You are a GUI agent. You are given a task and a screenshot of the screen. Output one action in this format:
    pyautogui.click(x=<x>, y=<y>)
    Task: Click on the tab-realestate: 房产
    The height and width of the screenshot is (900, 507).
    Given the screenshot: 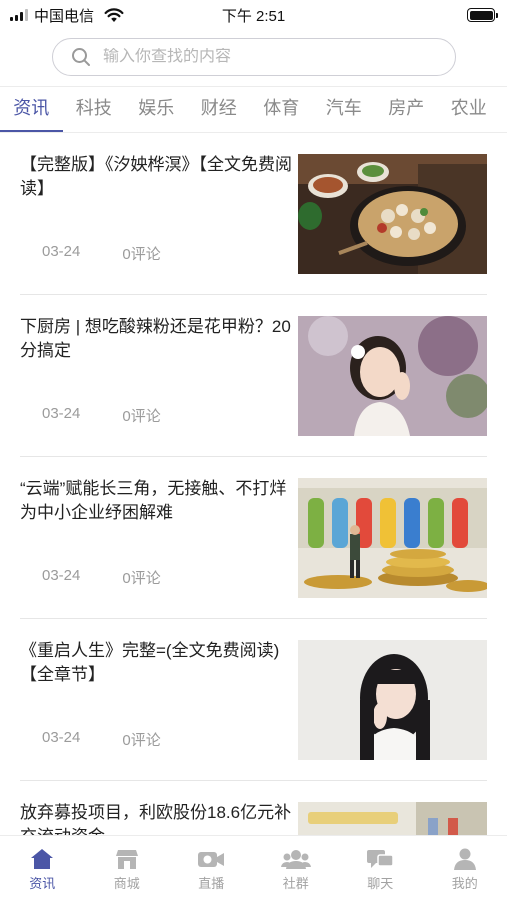 What is the action you would take?
    pyautogui.click(x=406, y=110)
    